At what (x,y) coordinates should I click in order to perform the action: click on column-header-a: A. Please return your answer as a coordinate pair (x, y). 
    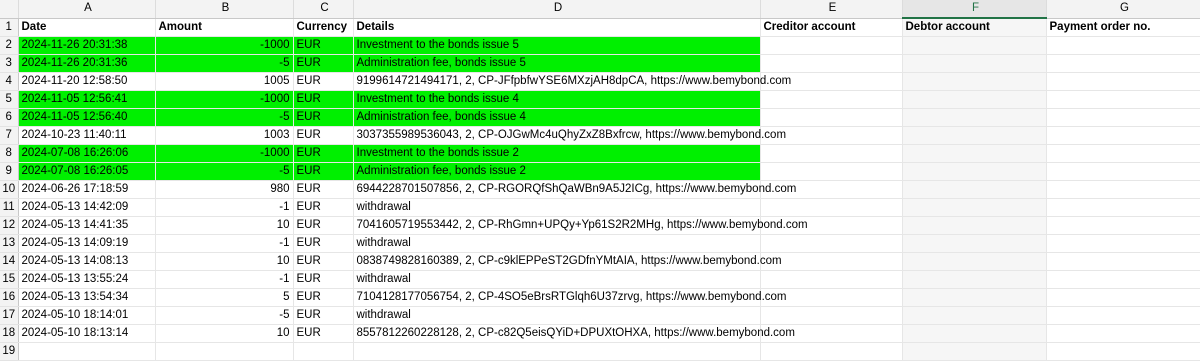
    Looking at the image, I should click on (87, 9).